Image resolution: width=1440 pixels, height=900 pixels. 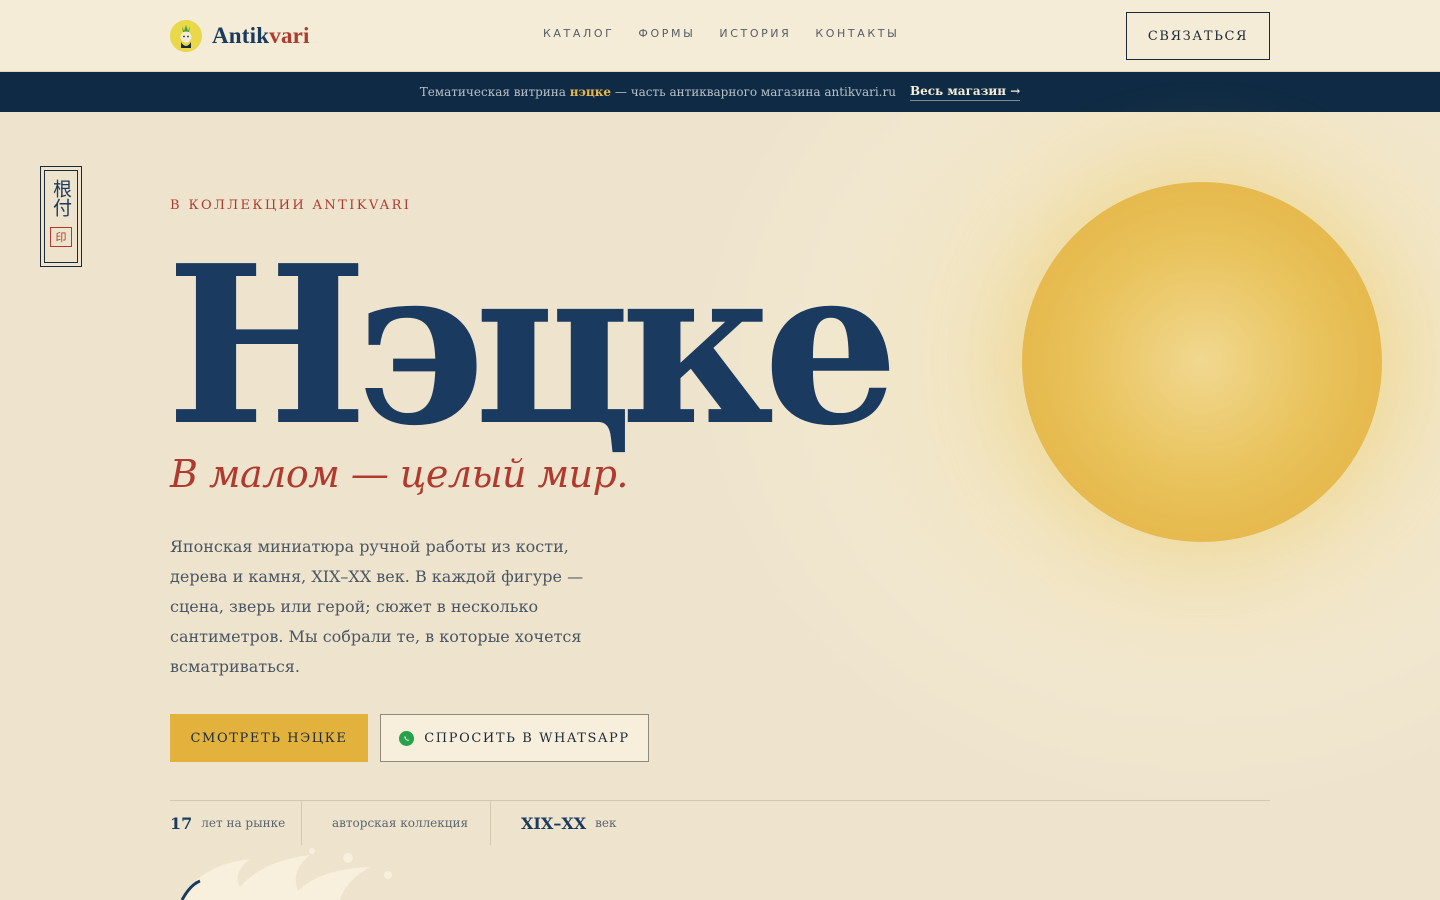 I want to click on stat-label: лет на рынке, so click(x=243, y=823).